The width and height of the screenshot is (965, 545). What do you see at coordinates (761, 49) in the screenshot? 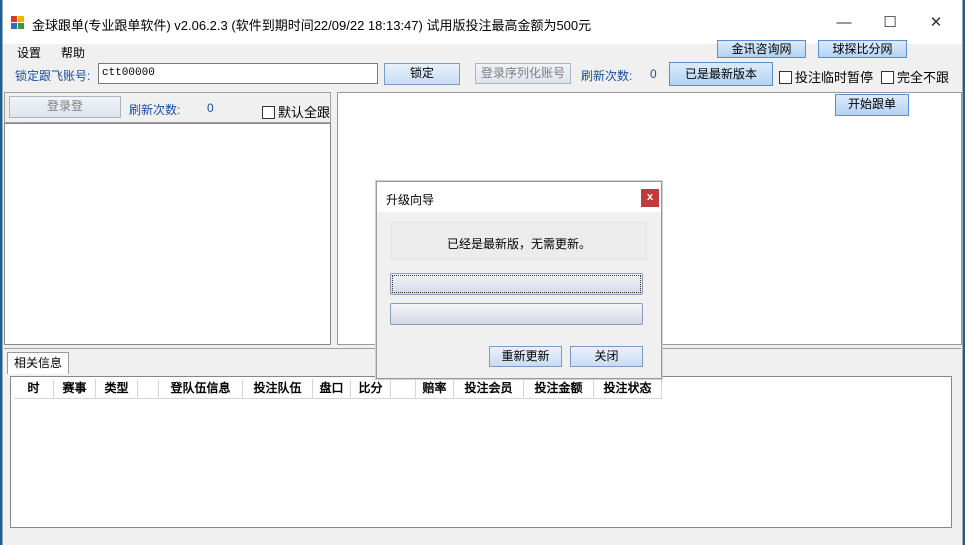
I see `jinxun-link-button: 金讯咨询网` at bounding box center [761, 49].